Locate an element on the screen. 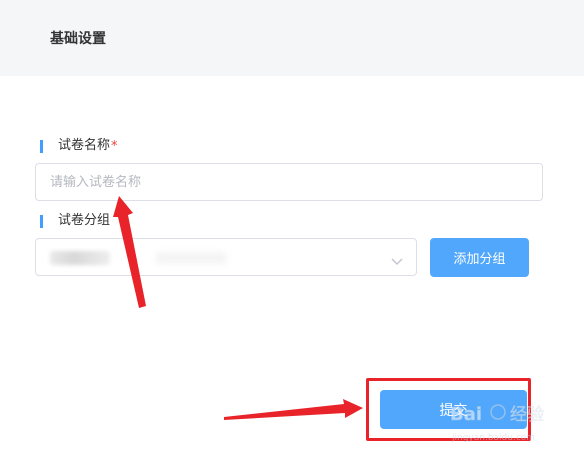 This screenshot has width=584, height=453. arrow-right-annotation is located at coordinates (293, 409).